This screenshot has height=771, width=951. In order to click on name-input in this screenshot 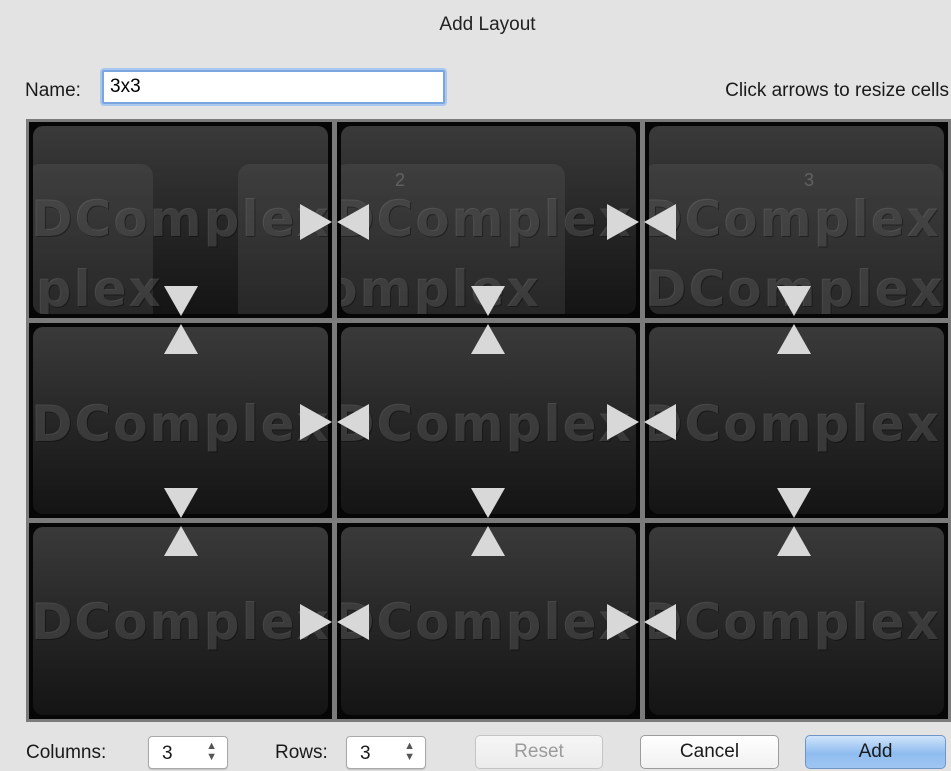, I will do `click(273, 87)`.